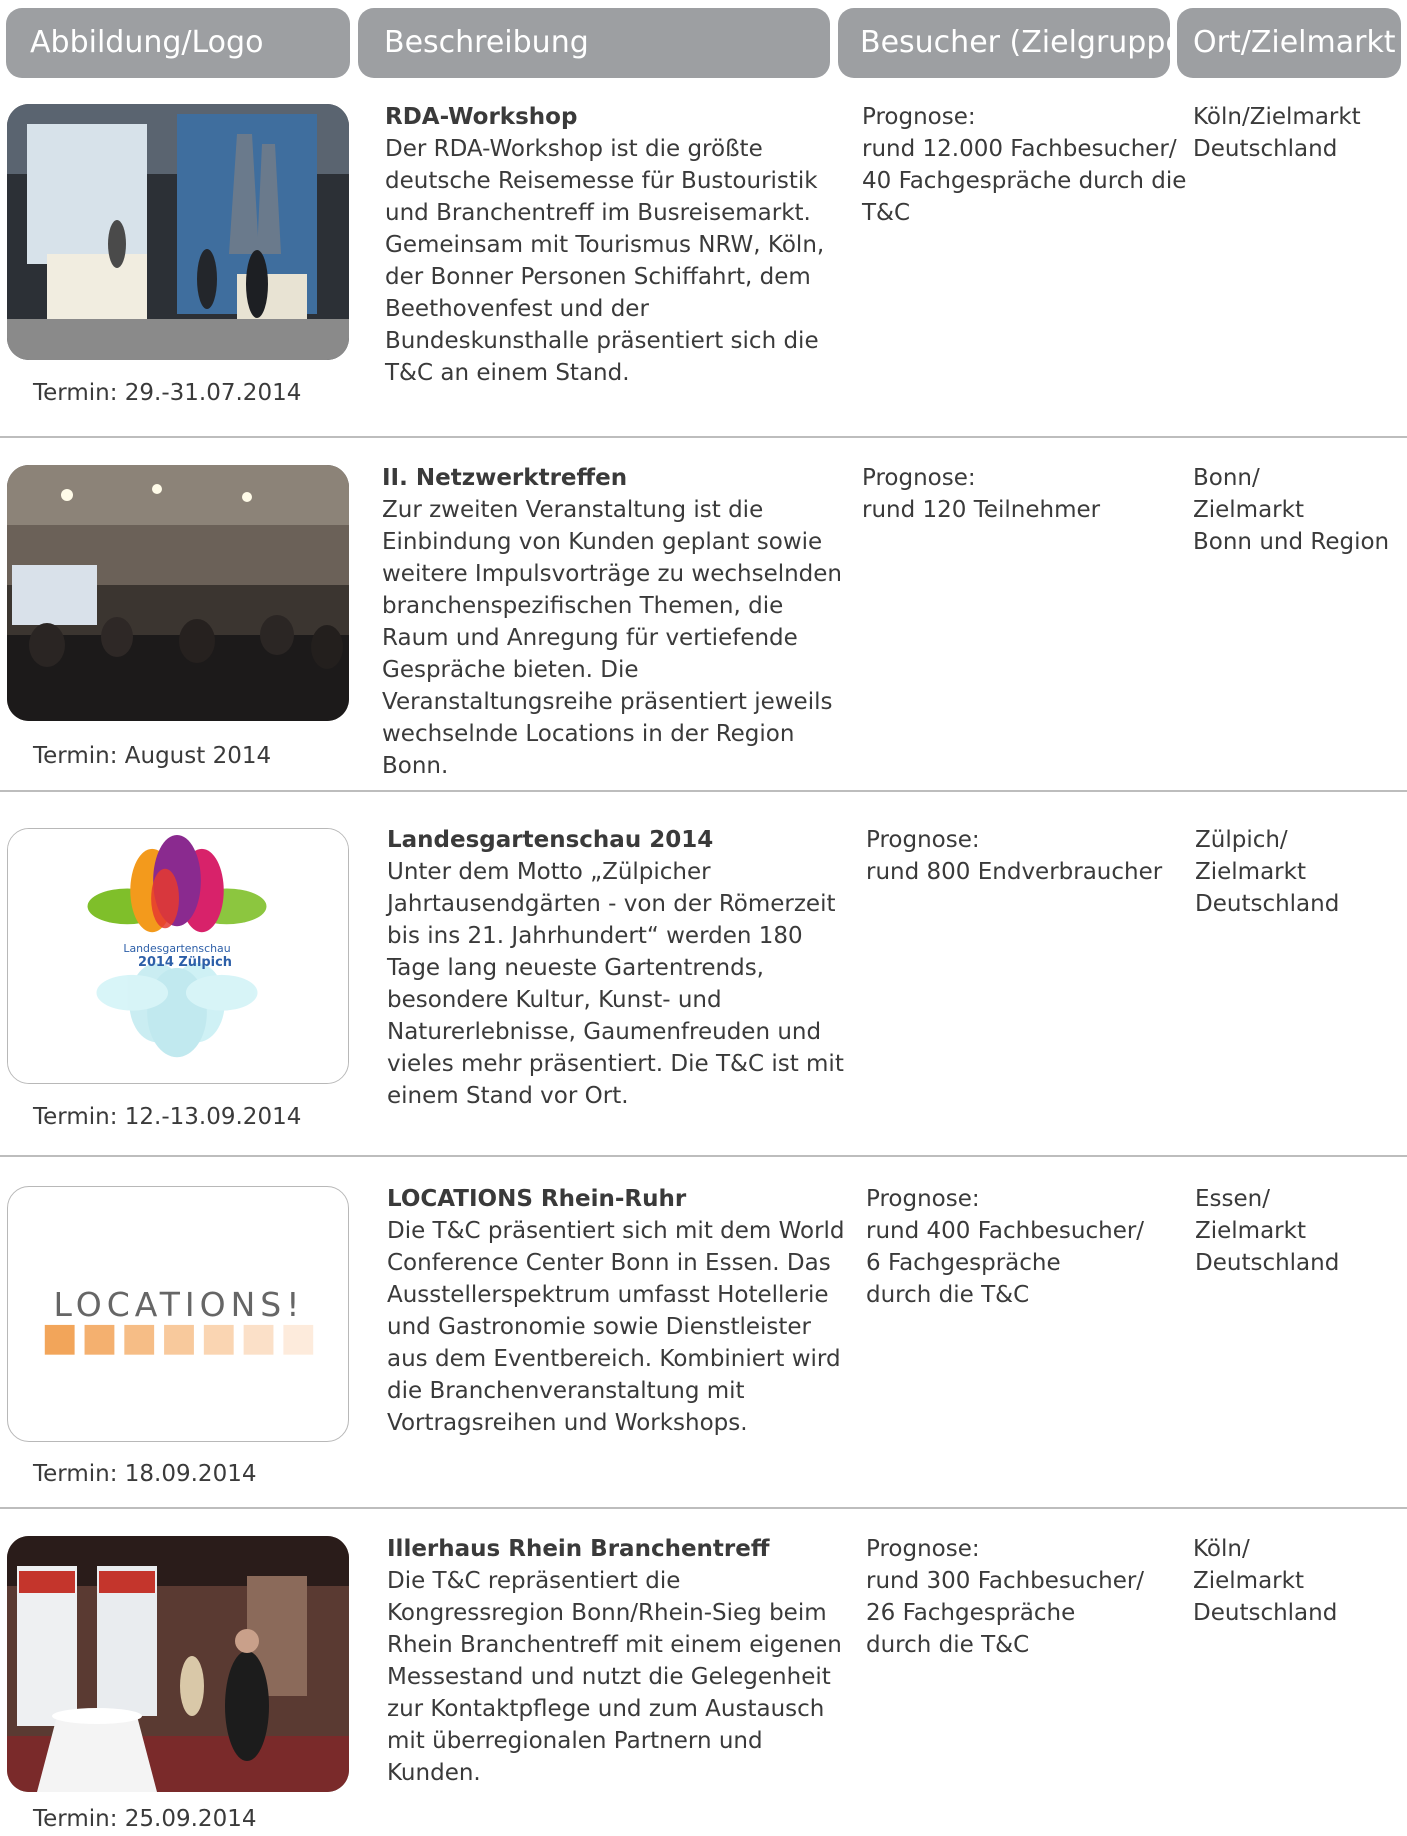  I want to click on row-visitors: Prognose: rund 800 Endverbraucher, so click(1014, 856).